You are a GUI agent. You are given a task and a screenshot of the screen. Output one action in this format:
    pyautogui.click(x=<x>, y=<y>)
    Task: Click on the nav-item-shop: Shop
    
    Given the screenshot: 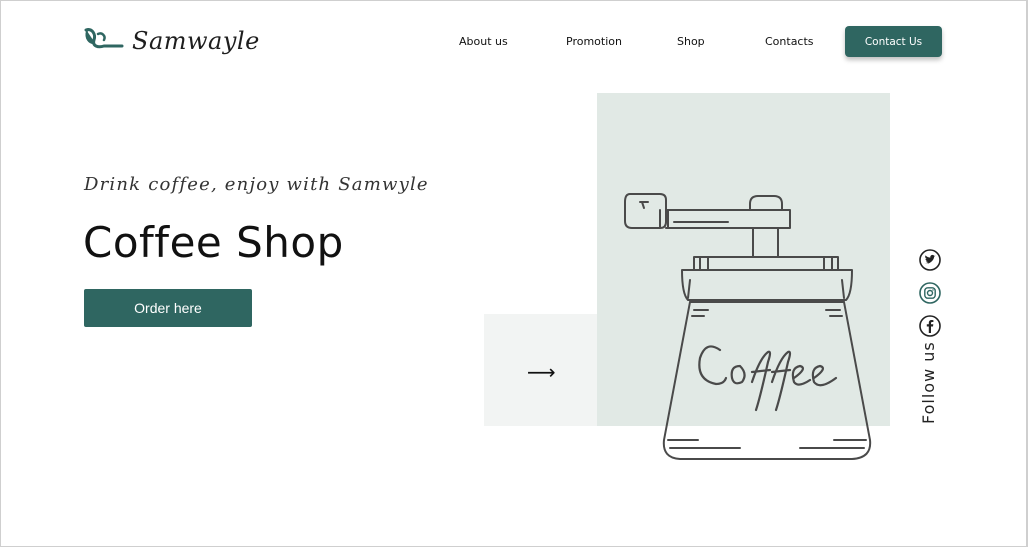 What is the action you would take?
    pyautogui.click(x=691, y=41)
    